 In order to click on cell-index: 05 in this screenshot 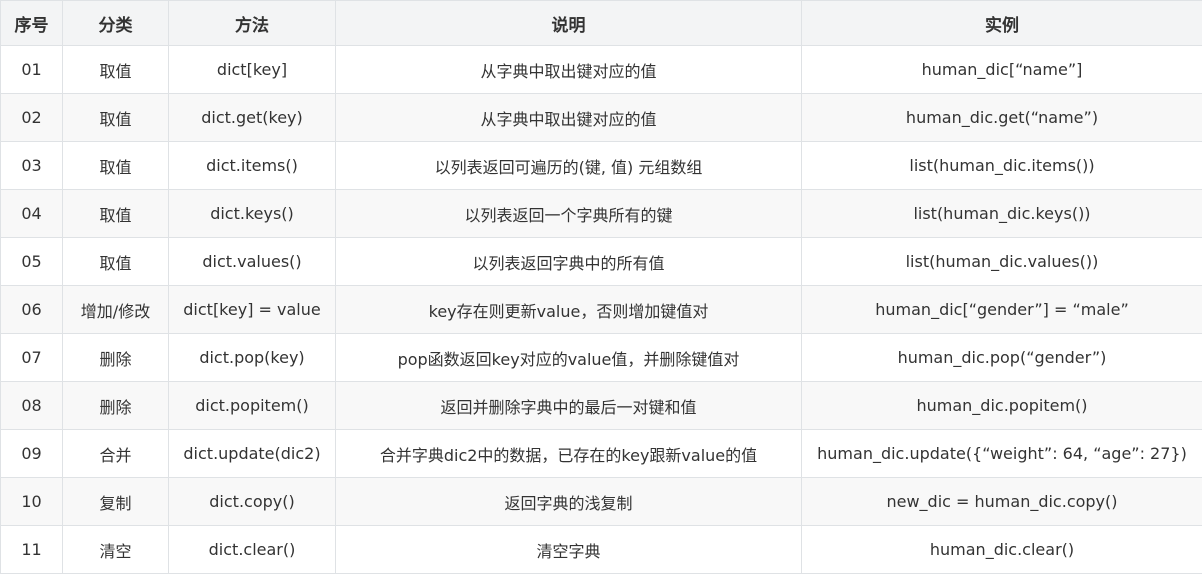, I will do `click(32, 262)`.